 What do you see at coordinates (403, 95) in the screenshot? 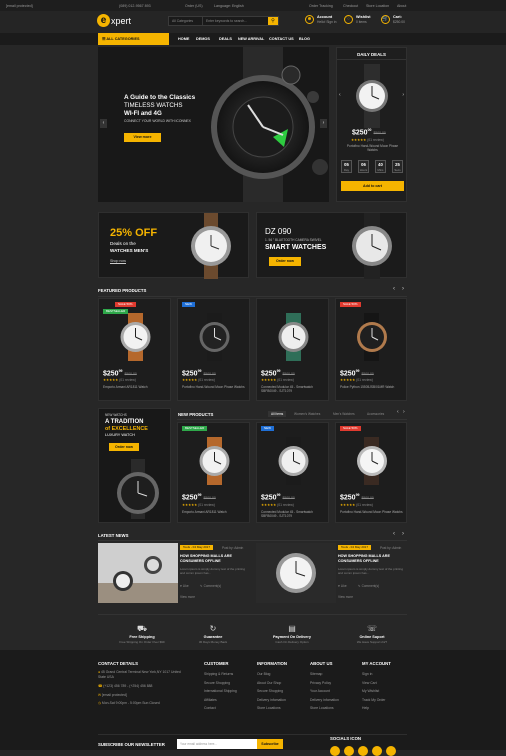
I see `daily-next-arrow: ›` at bounding box center [403, 95].